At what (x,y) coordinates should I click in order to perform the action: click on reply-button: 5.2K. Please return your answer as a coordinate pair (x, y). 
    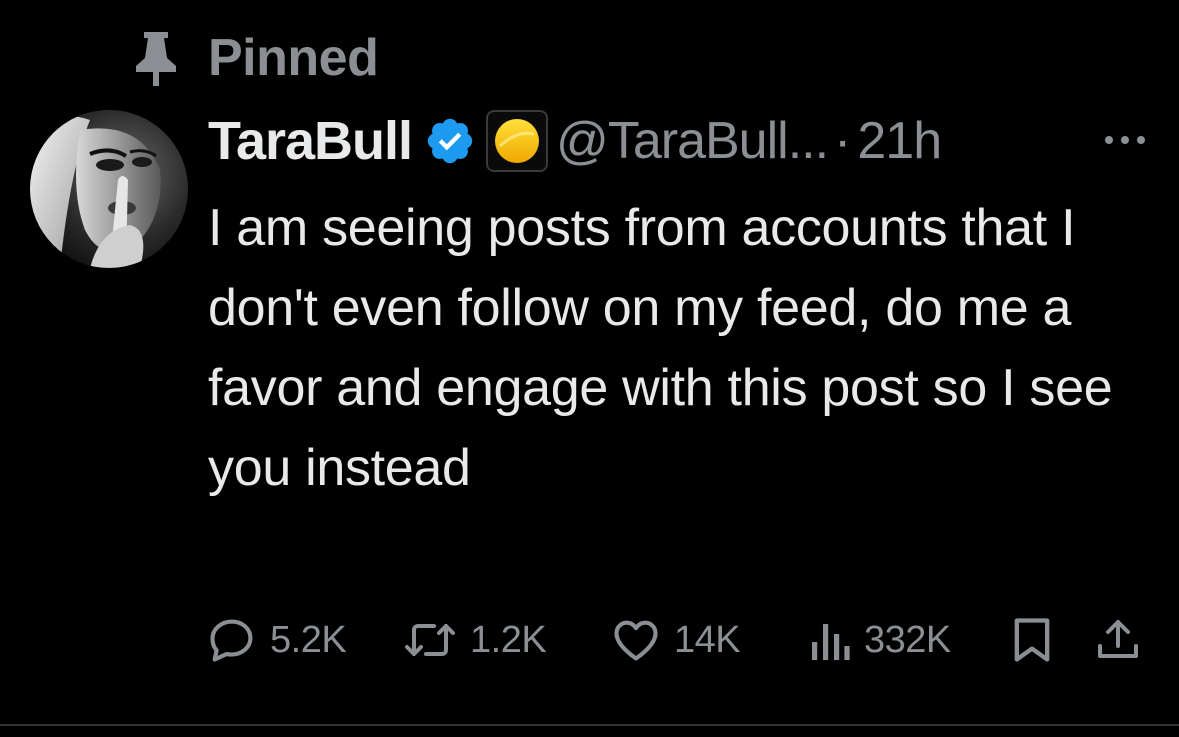
    Looking at the image, I should click on (276, 640).